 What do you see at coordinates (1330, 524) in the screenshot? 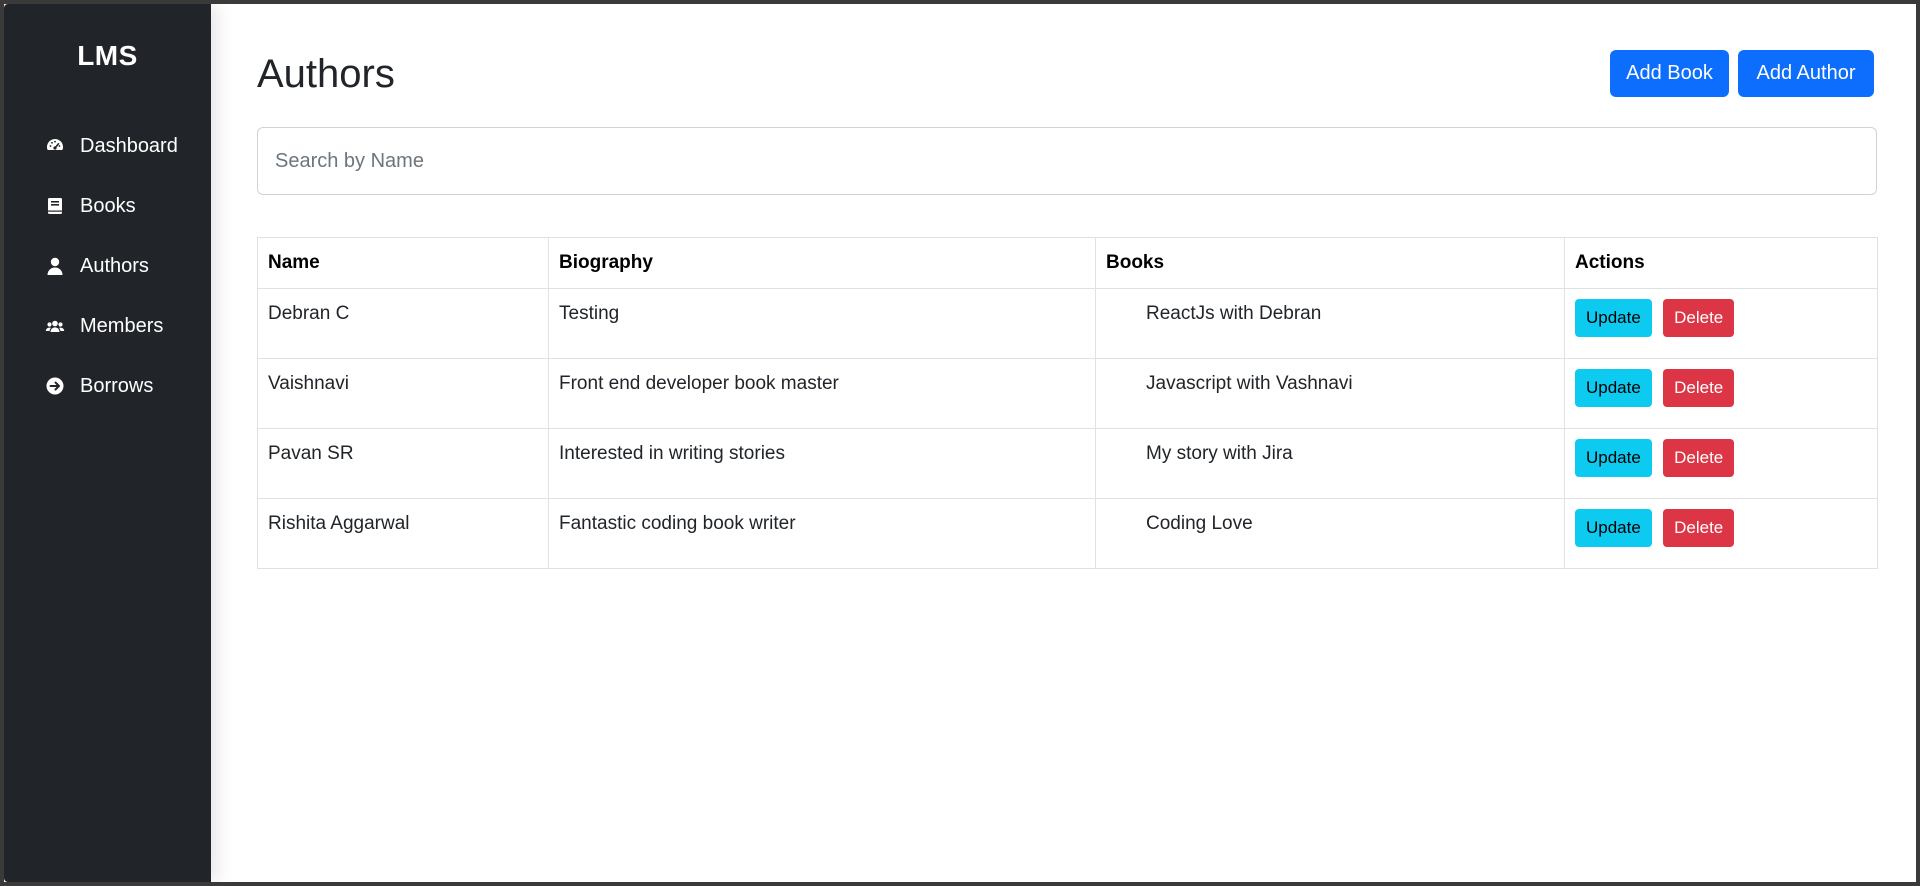
I see `book-list: Coding Love` at bounding box center [1330, 524].